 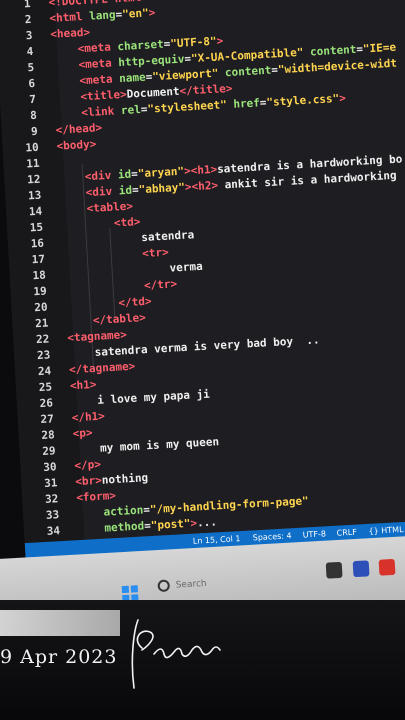 What do you see at coordinates (76, 145) in the screenshot?
I see `code-text: <body>` at bounding box center [76, 145].